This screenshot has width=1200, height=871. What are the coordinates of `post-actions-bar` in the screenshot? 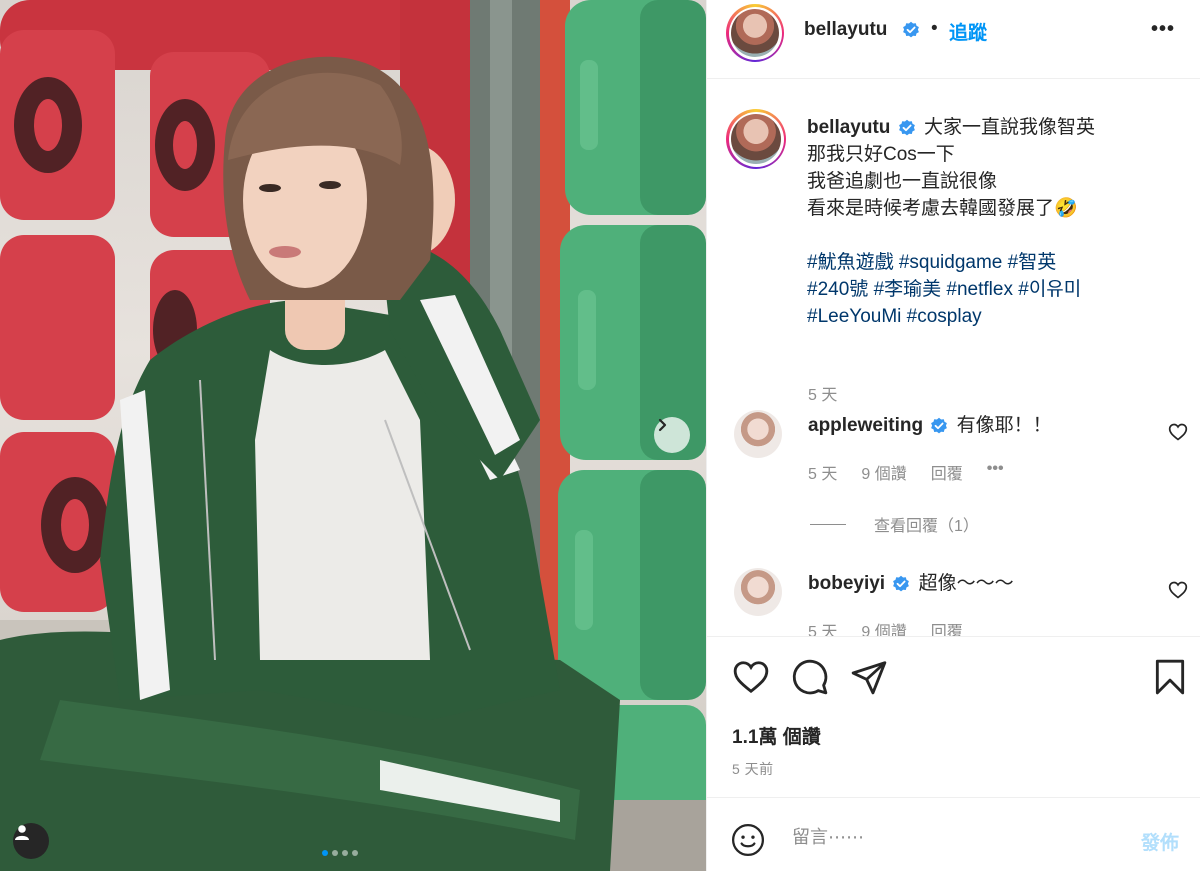 It's located at (953, 678).